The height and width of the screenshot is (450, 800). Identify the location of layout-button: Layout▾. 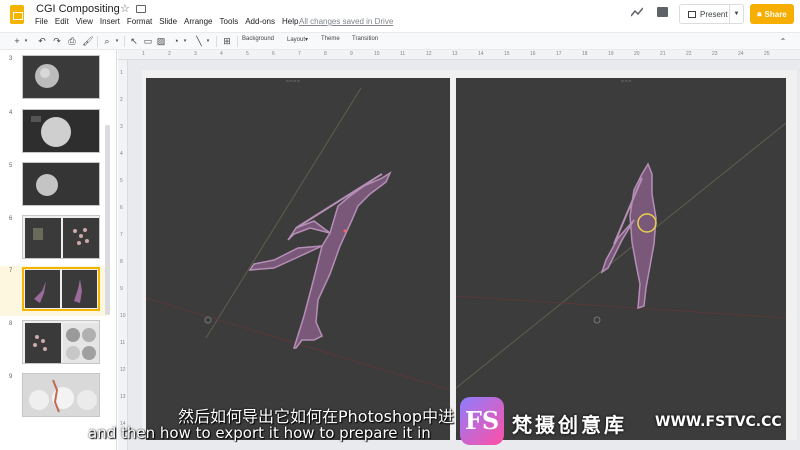
(297, 39).